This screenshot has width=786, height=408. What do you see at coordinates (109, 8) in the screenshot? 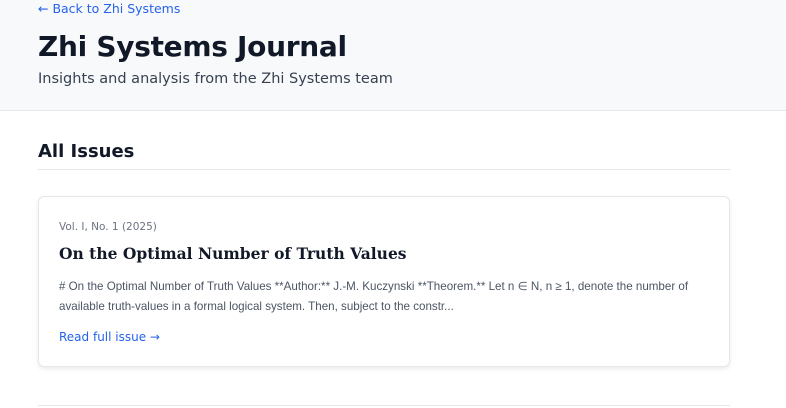
I see `back-link: ← Back to Zhi Systems` at bounding box center [109, 8].